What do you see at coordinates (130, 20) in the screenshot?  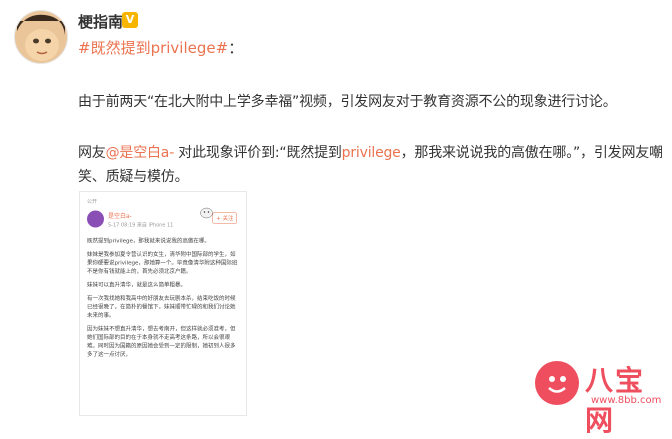 I see `verified-badge-icon: V` at bounding box center [130, 20].